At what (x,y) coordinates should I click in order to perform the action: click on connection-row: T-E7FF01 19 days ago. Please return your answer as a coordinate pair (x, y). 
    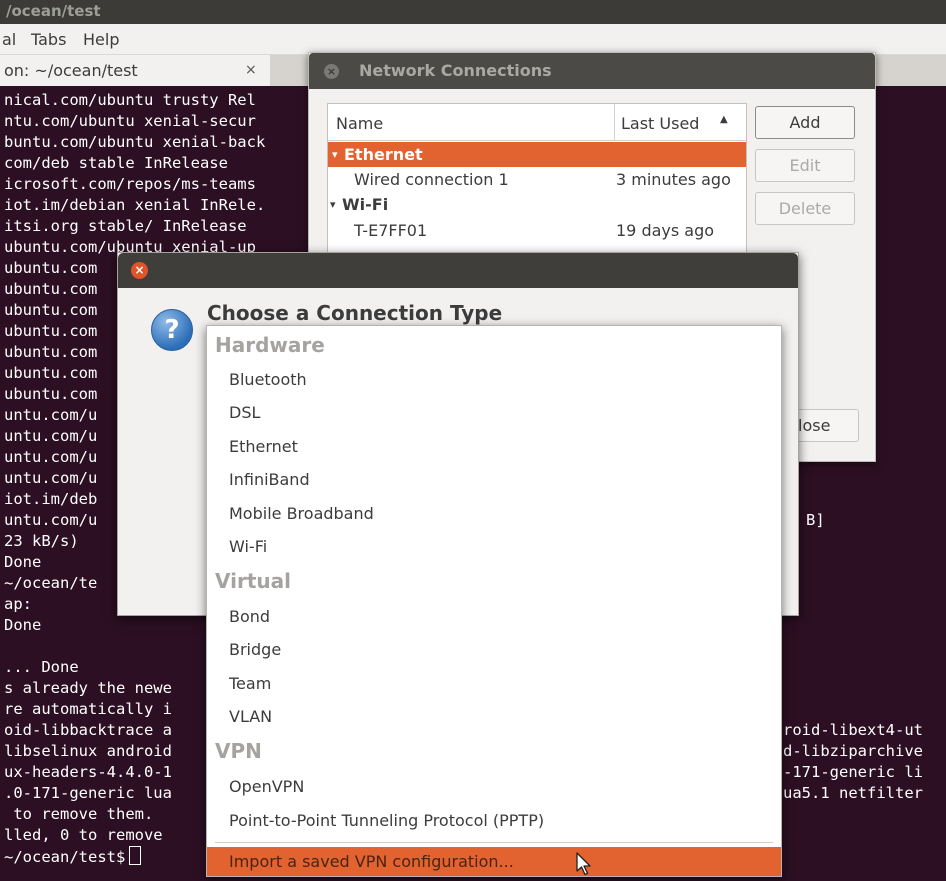
    Looking at the image, I should click on (537, 230).